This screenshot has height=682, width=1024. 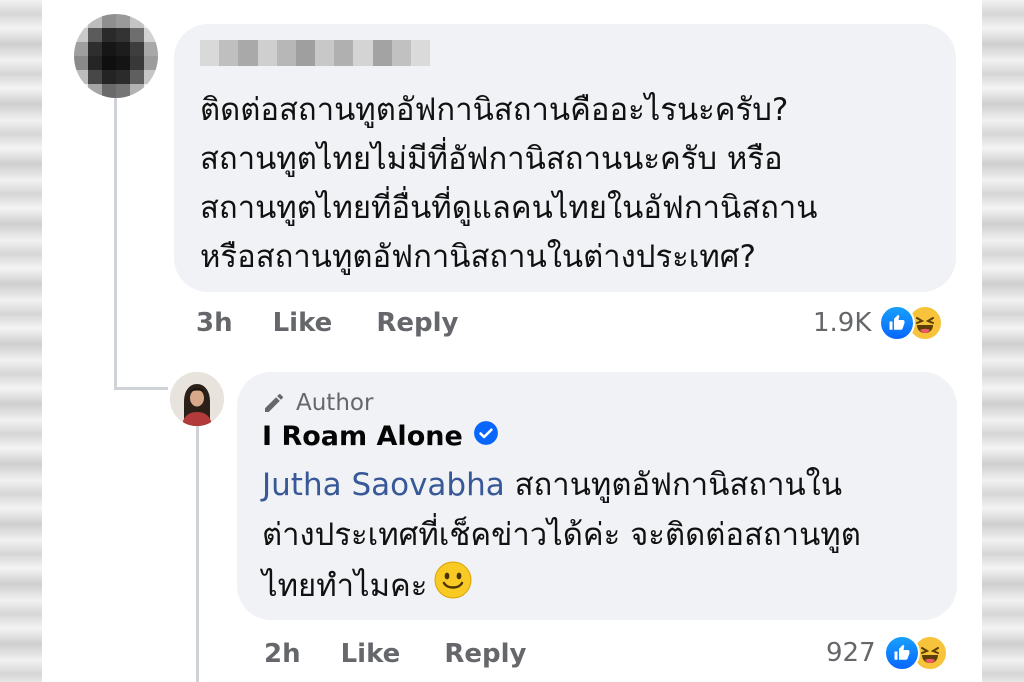 I want to click on reply-timestamp: 2h, so click(x=282, y=654).